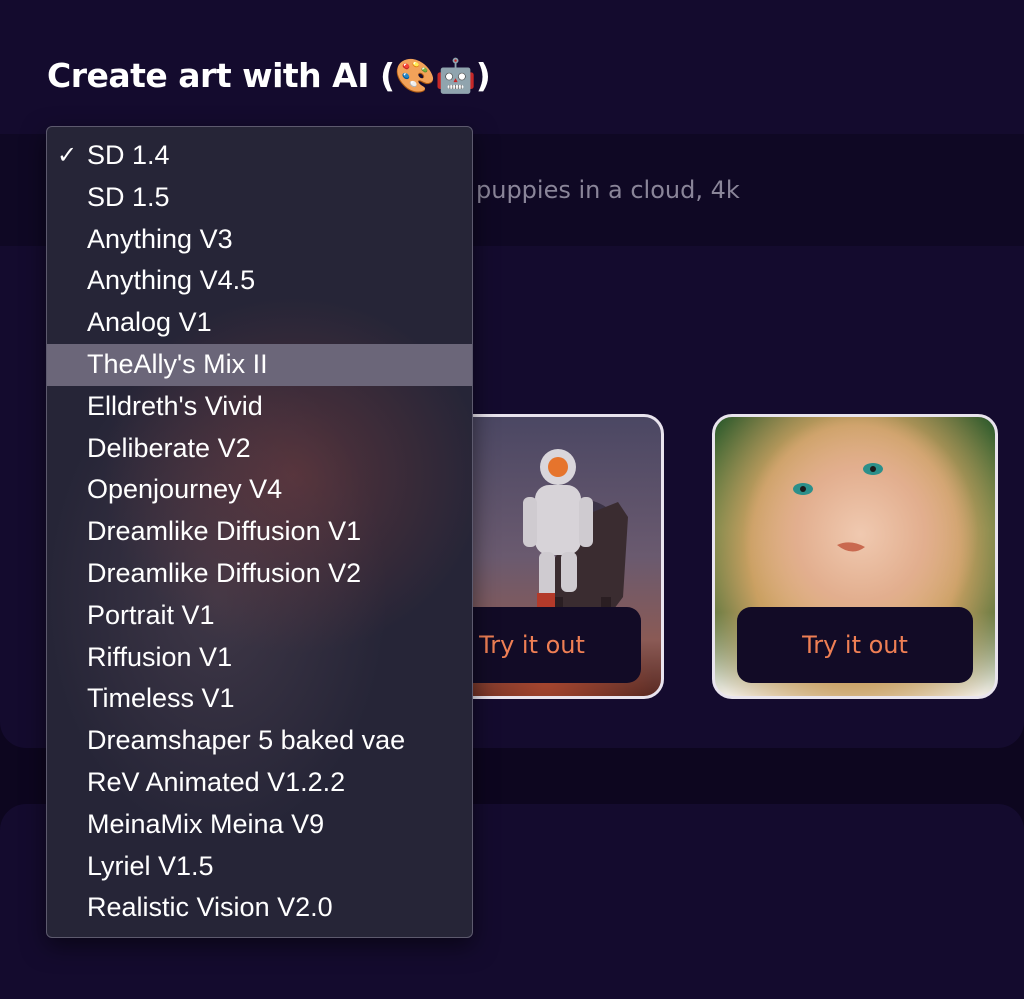 The height and width of the screenshot is (999, 1024). What do you see at coordinates (224, 572) in the screenshot?
I see `dropdown-option-label: Dreamlike Diffusion V2` at bounding box center [224, 572].